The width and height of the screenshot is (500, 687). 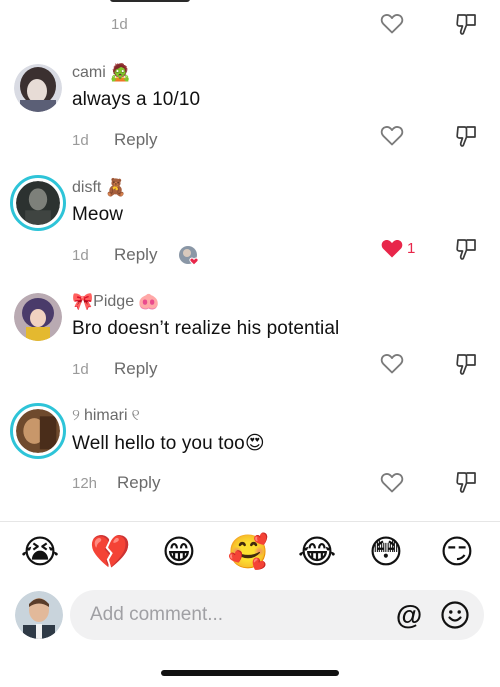 What do you see at coordinates (150, 1) in the screenshot?
I see `video-thumbnail` at bounding box center [150, 1].